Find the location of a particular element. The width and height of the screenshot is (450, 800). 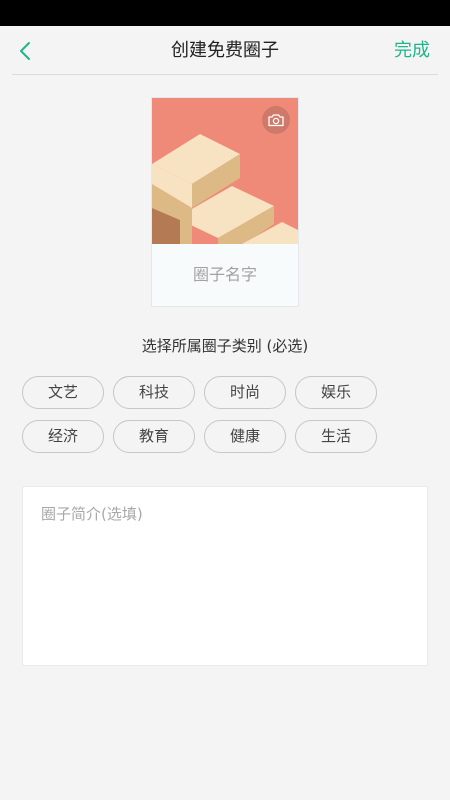

camera-icon is located at coordinates (276, 120).